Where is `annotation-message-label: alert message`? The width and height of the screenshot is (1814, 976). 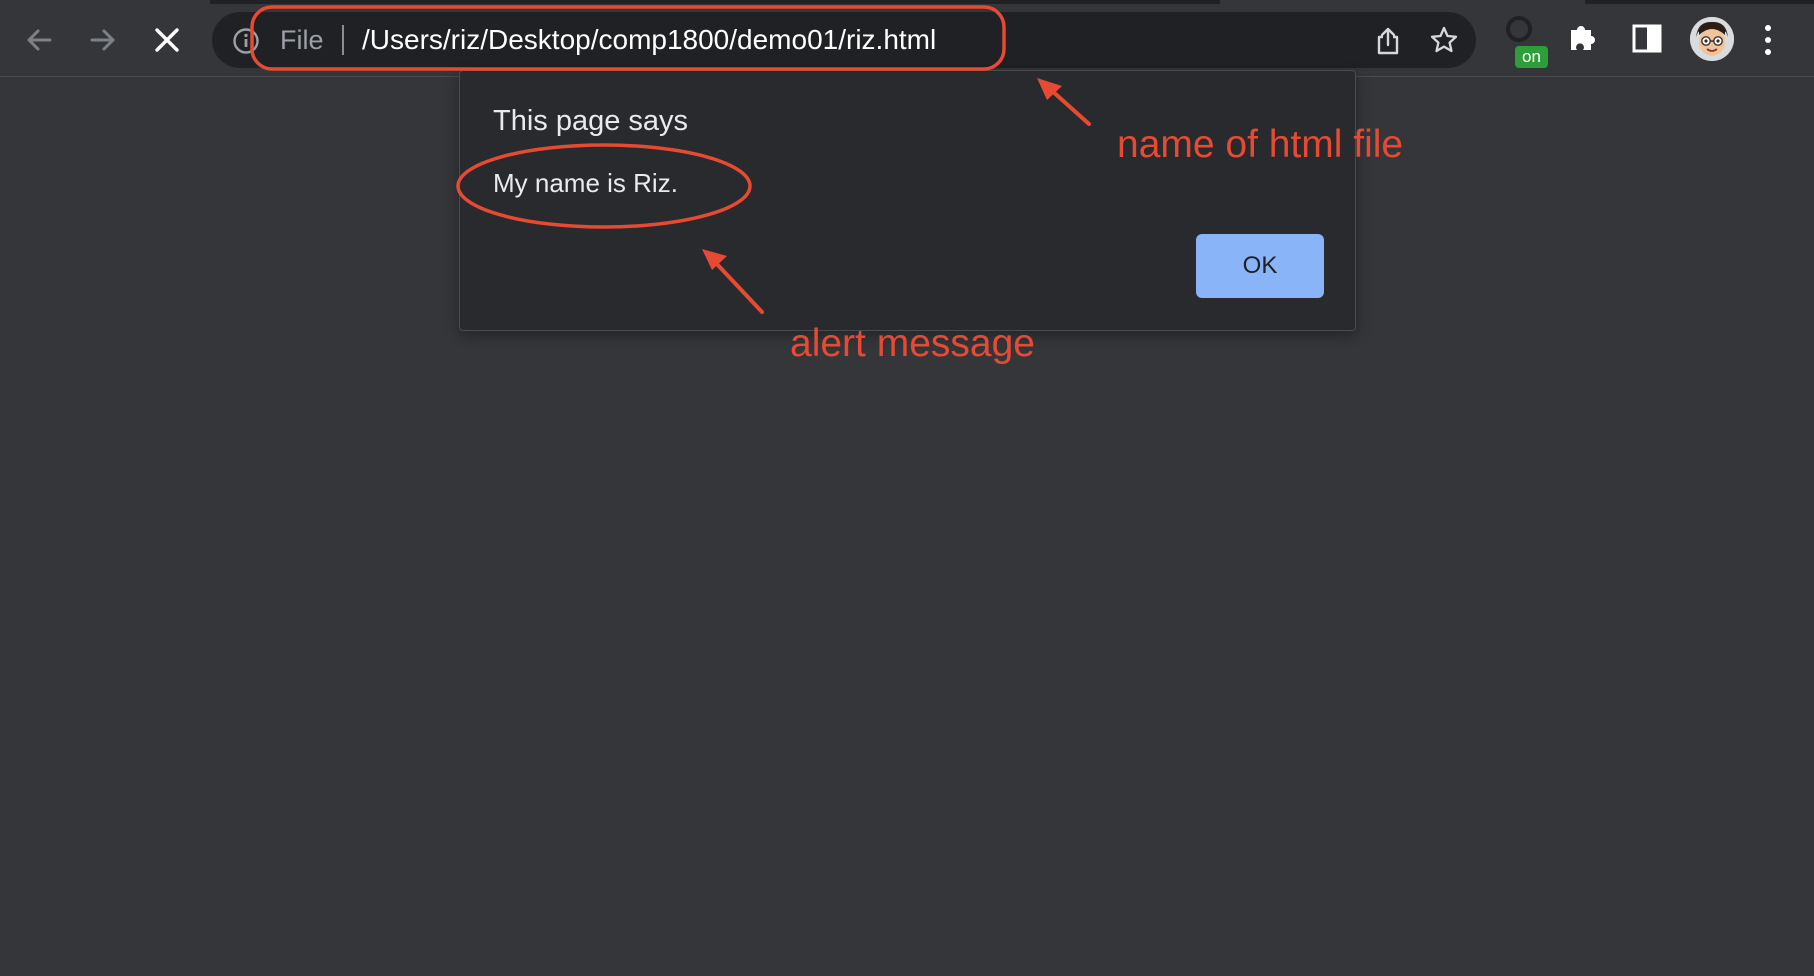
annotation-message-label: alert message is located at coordinates (912, 343).